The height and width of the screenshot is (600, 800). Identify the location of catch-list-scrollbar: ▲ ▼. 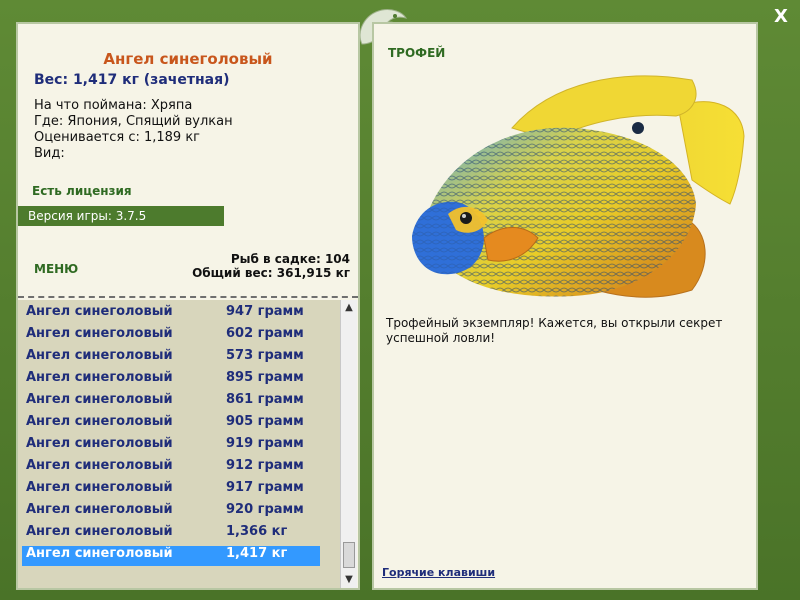
(348, 444).